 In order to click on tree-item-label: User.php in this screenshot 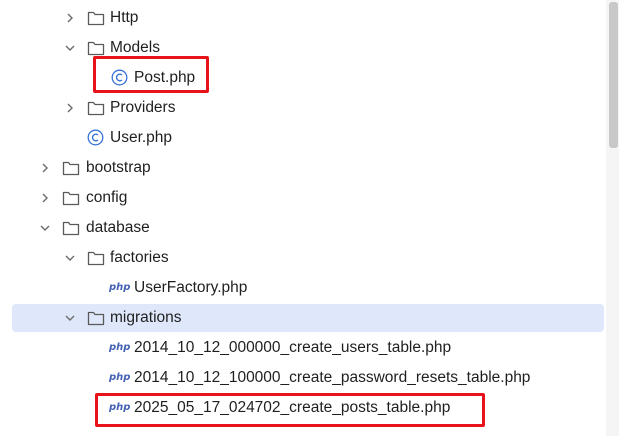, I will do `click(141, 137)`.